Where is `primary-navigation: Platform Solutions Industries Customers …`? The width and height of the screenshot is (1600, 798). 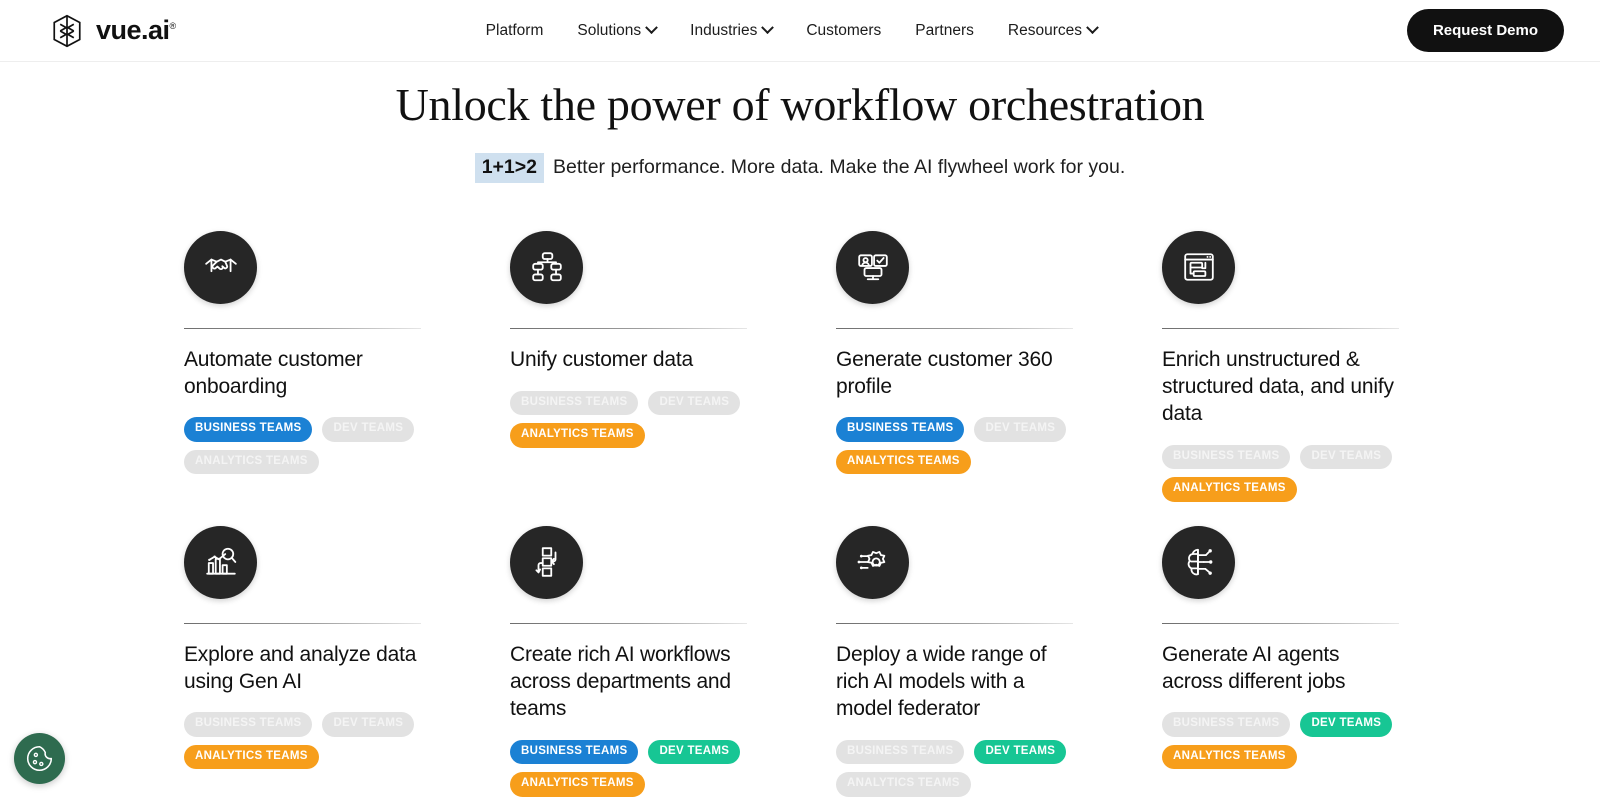 primary-navigation: Platform Solutions Industries Customers … is located at coordinates (792, 30).